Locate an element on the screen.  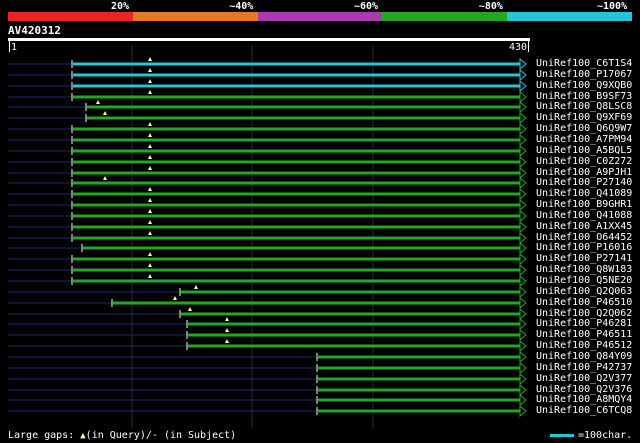
hit-label: UniRef100_P16016 is located at coordinates (584, 247).